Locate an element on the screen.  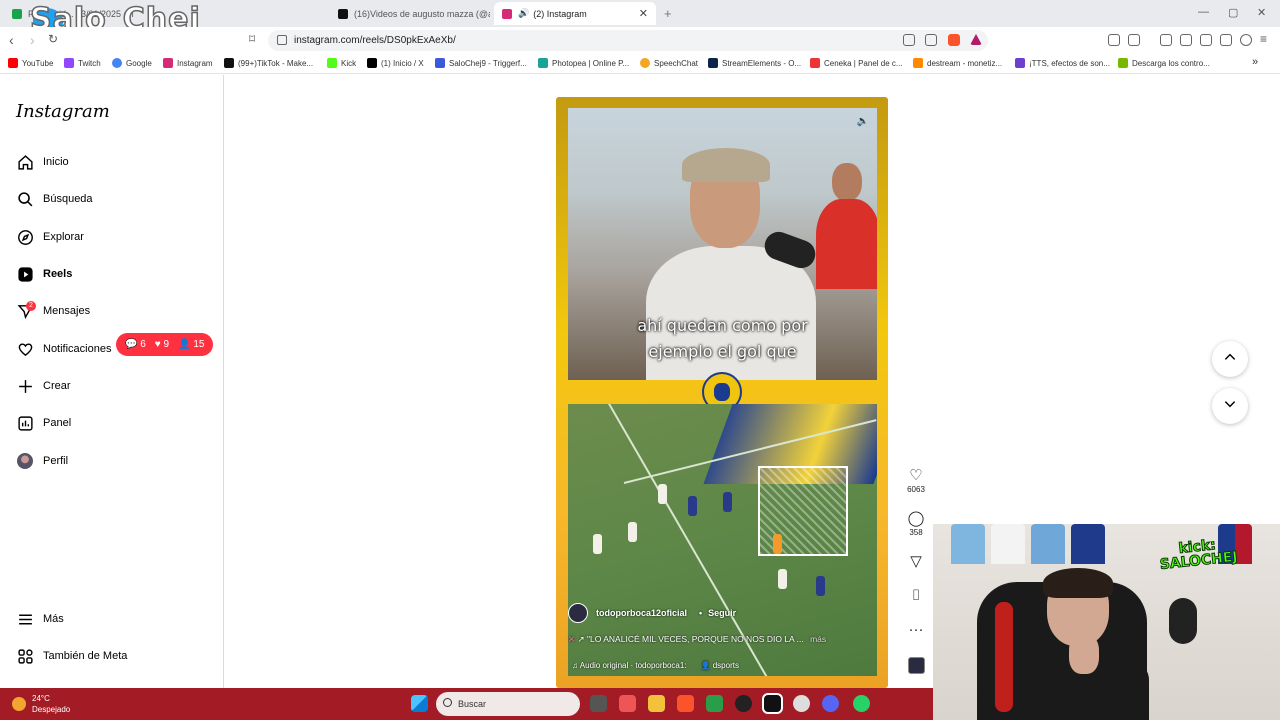
reels-icon is located at coordinates (25, 274).